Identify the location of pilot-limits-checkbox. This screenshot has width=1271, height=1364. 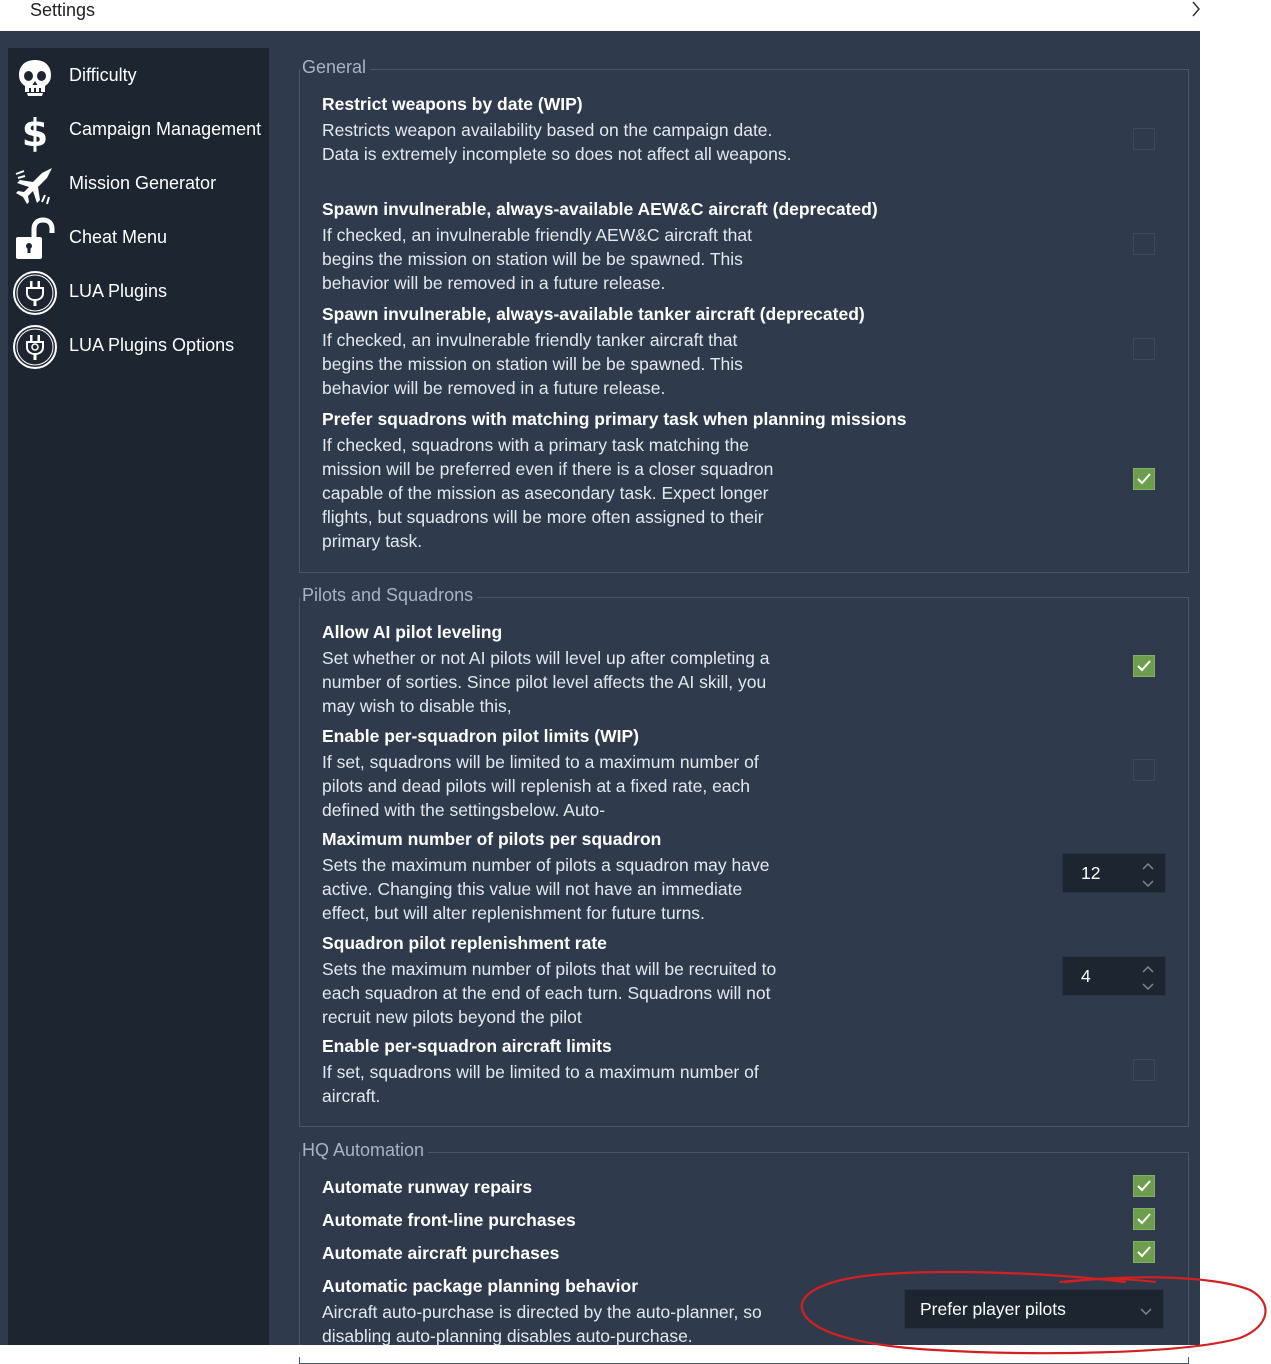
(1144, 770).